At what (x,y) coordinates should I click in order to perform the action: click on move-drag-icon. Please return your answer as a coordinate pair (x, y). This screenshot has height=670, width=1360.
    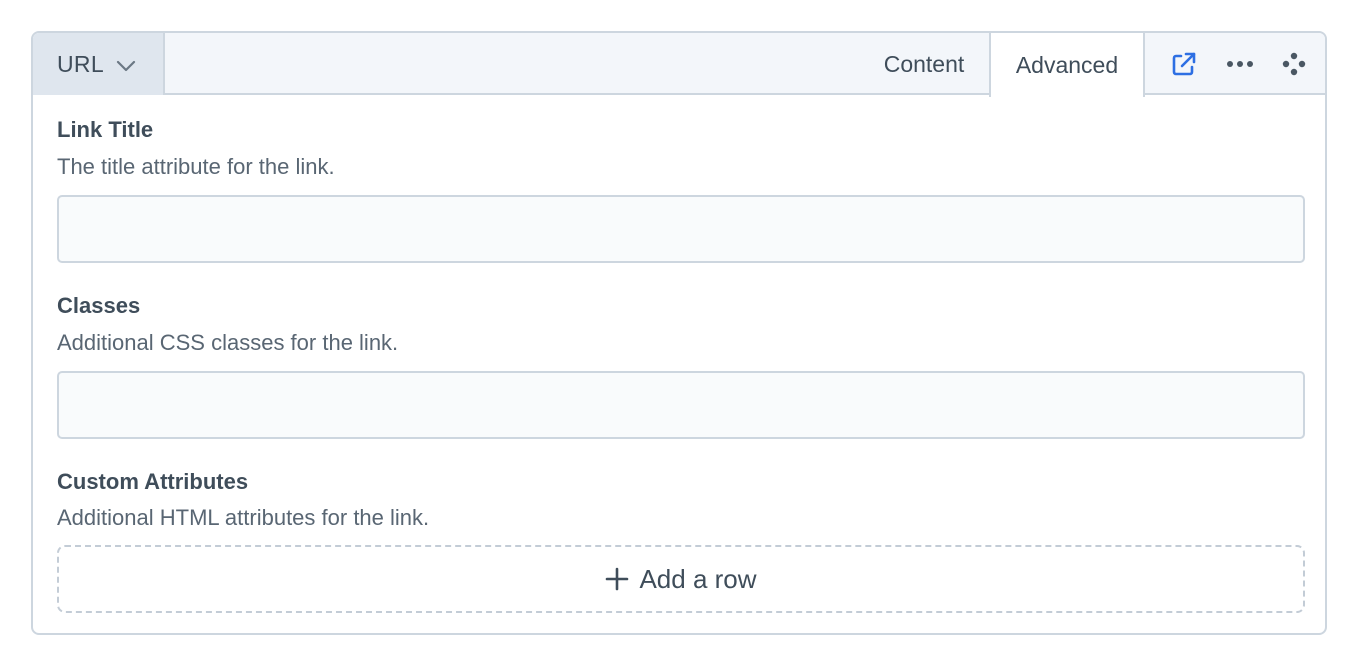
    Looking at the image, I should click on (1294, 64).